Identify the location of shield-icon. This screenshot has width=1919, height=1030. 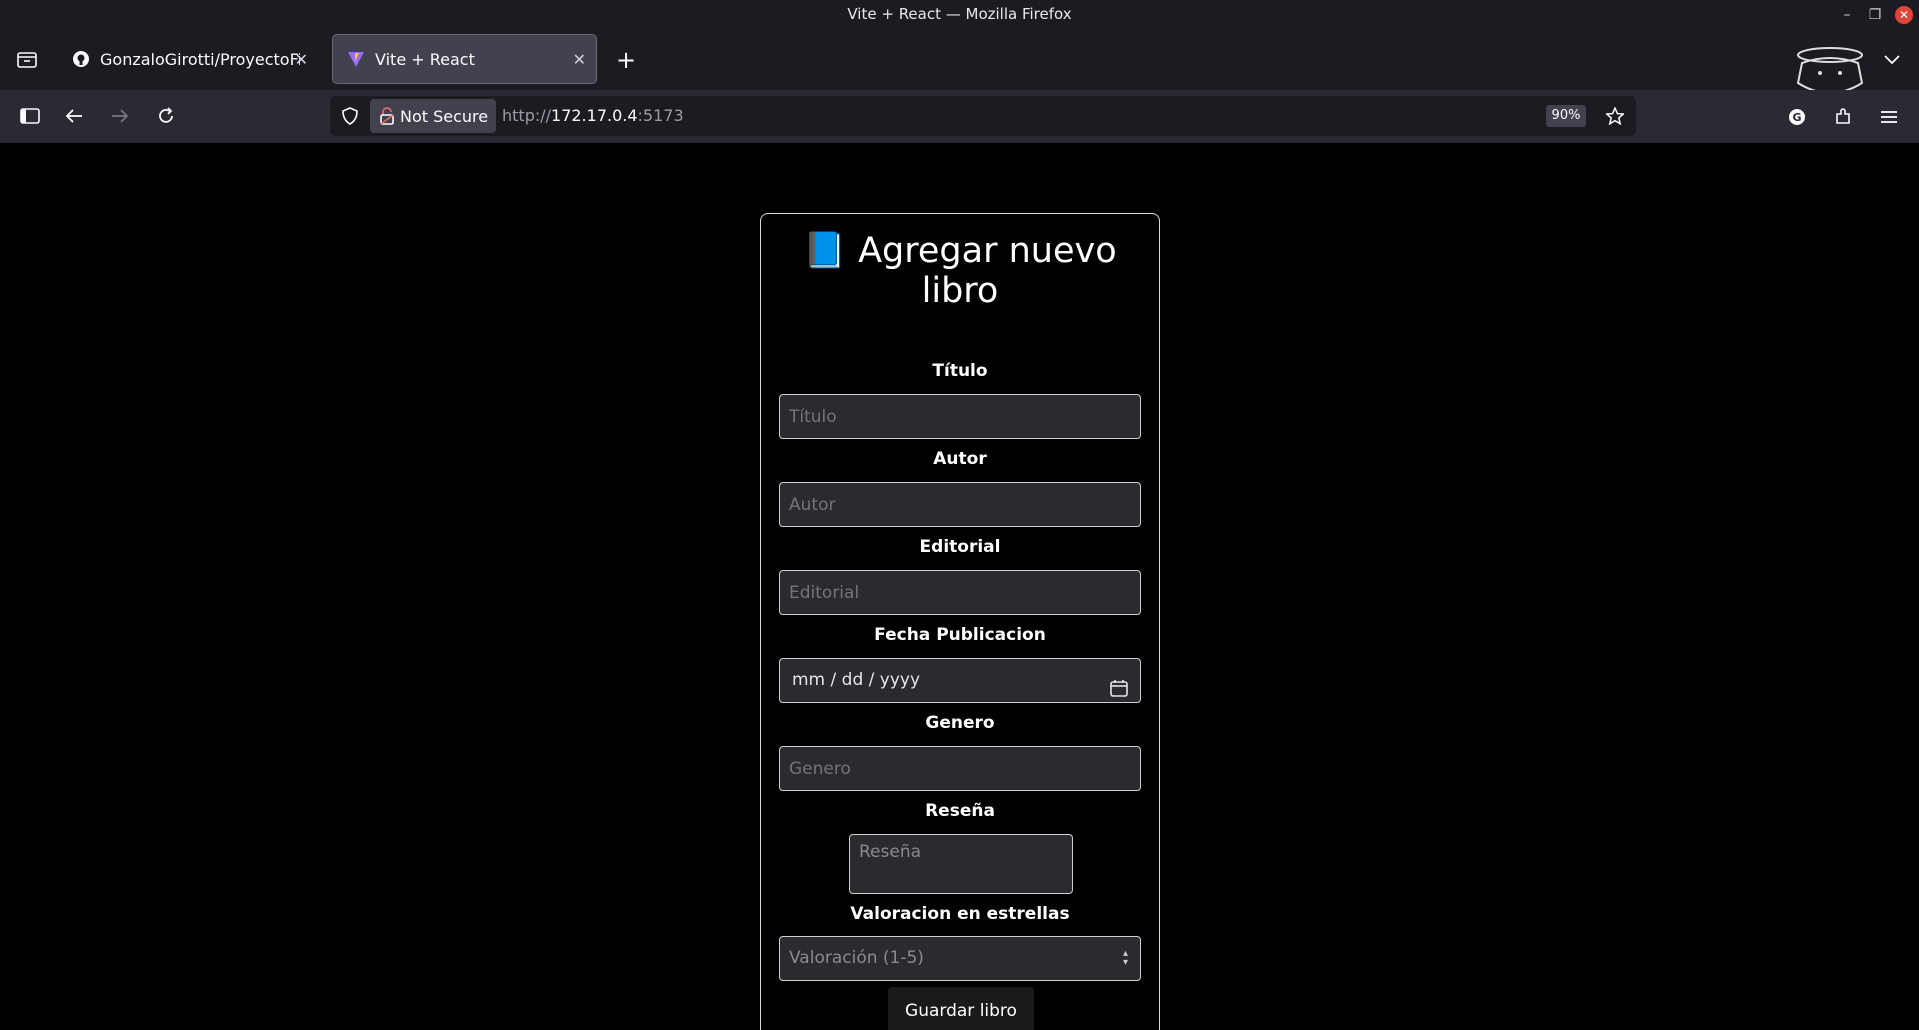
(350, 116).